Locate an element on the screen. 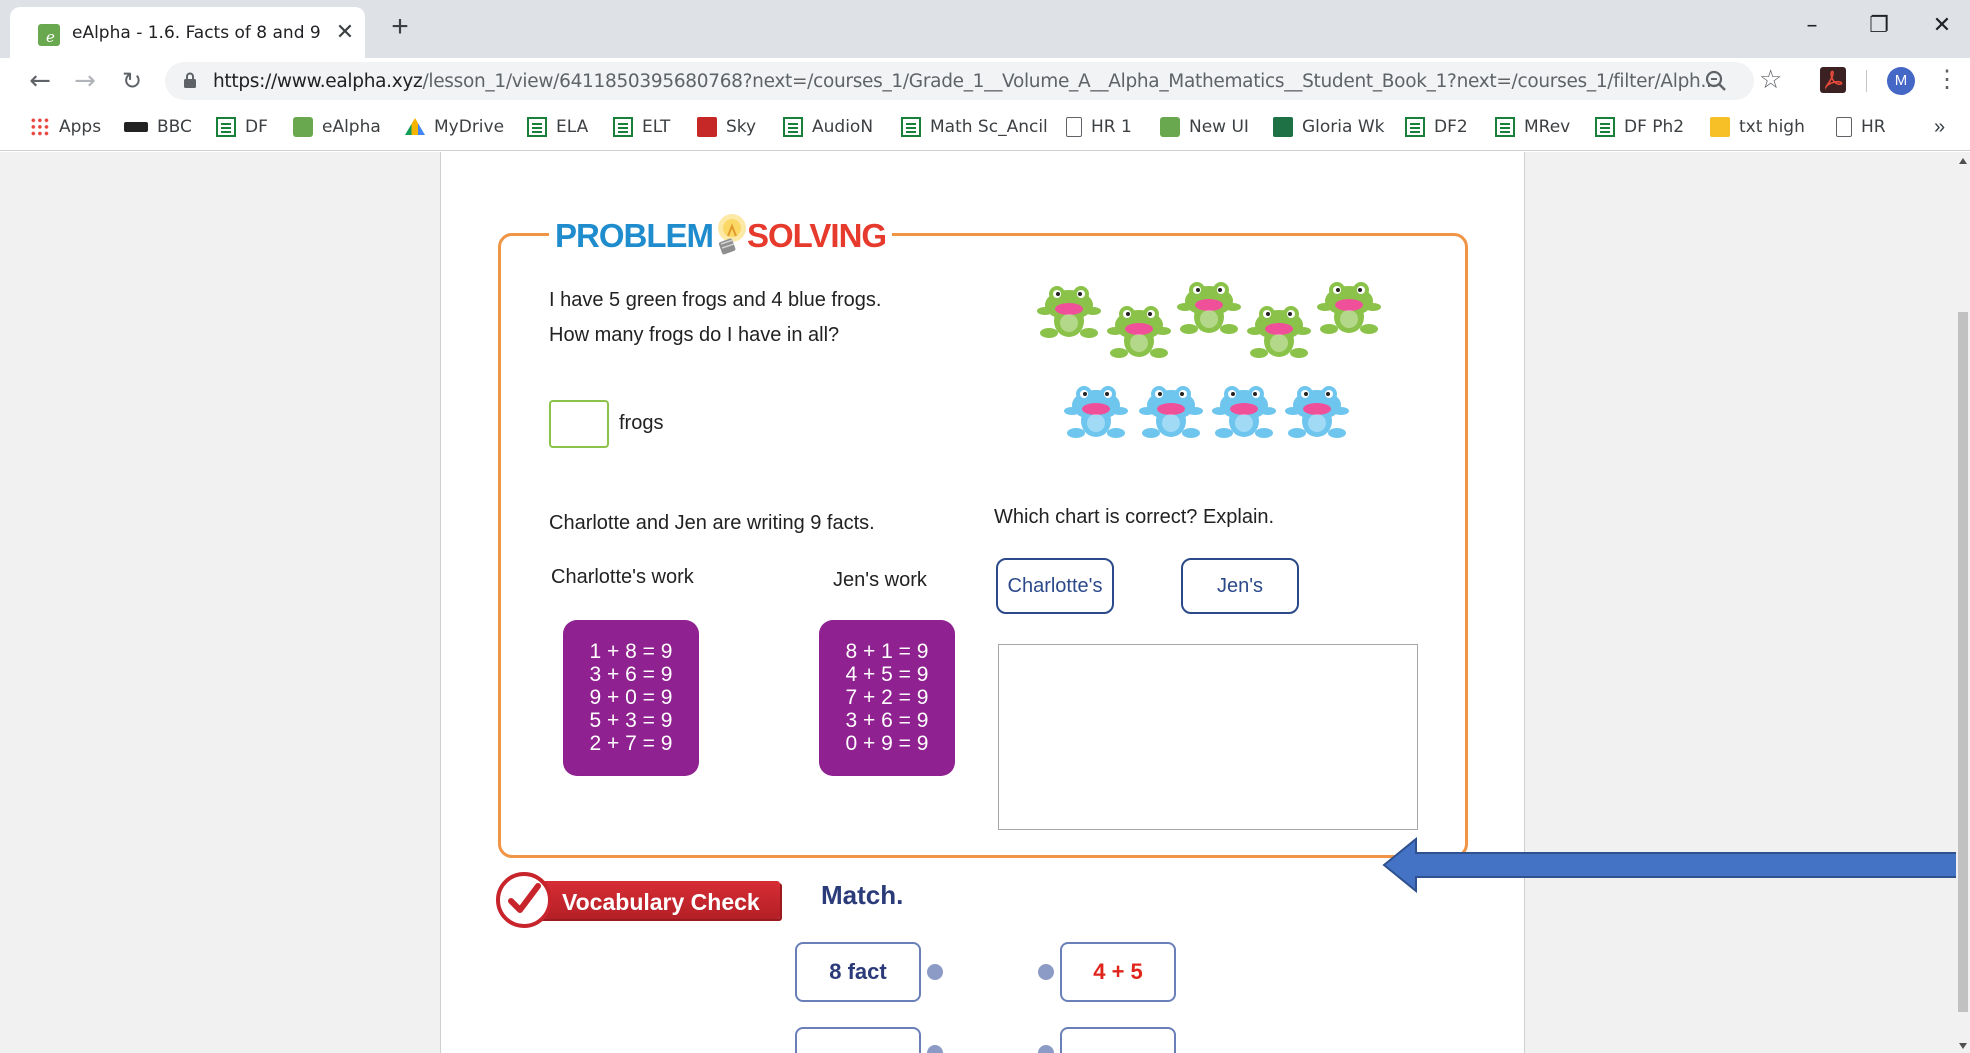 This screenshot has height=1053, width=1970. bookmark-df-ph2: DF Ph2 is located at coordinates (1639, 127).